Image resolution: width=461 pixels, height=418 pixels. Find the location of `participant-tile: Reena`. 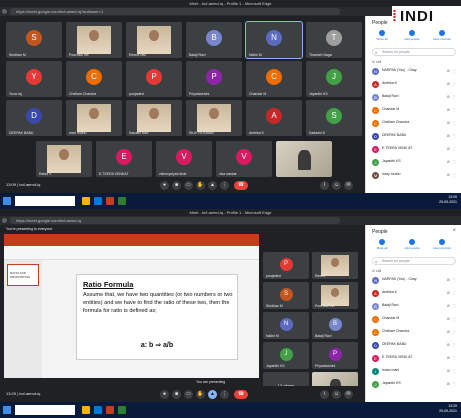

participant-tile: Reena is located at coordinates (335, 265).